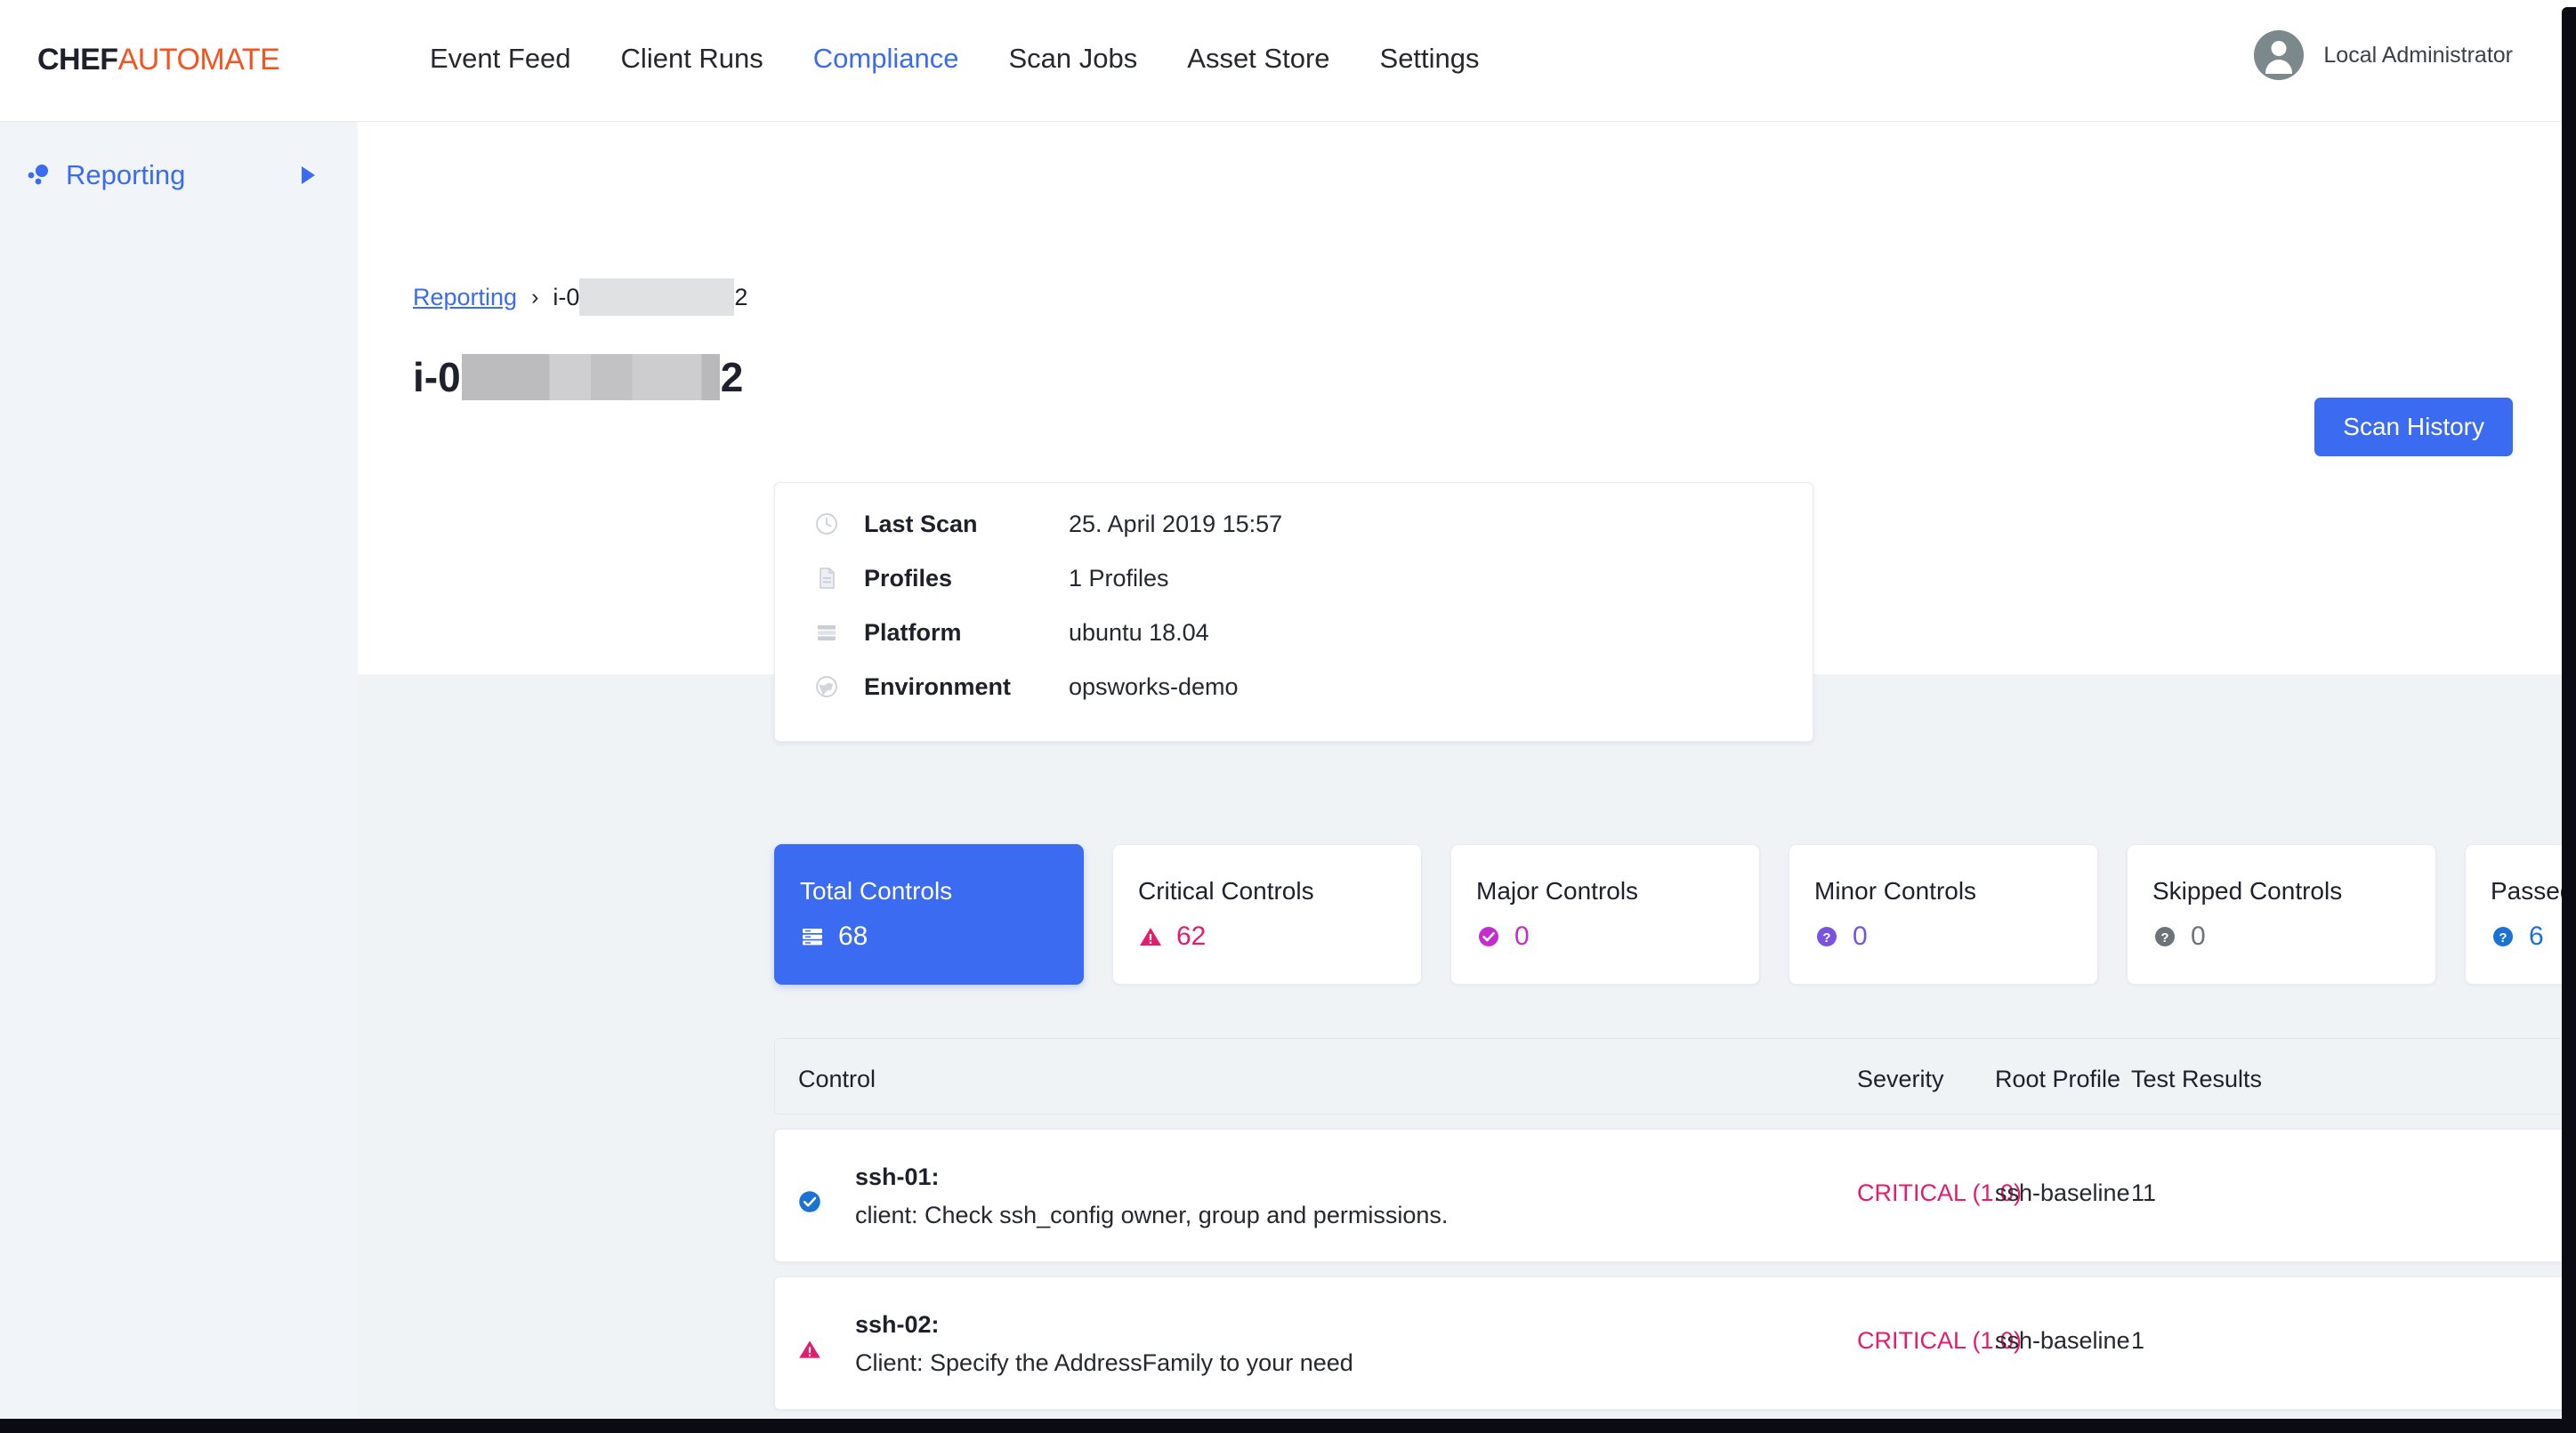 The width and height of the screenshot is (2576, 1433). I want to click on stat-card-title: Skipped Controls, so click(2247, 891).